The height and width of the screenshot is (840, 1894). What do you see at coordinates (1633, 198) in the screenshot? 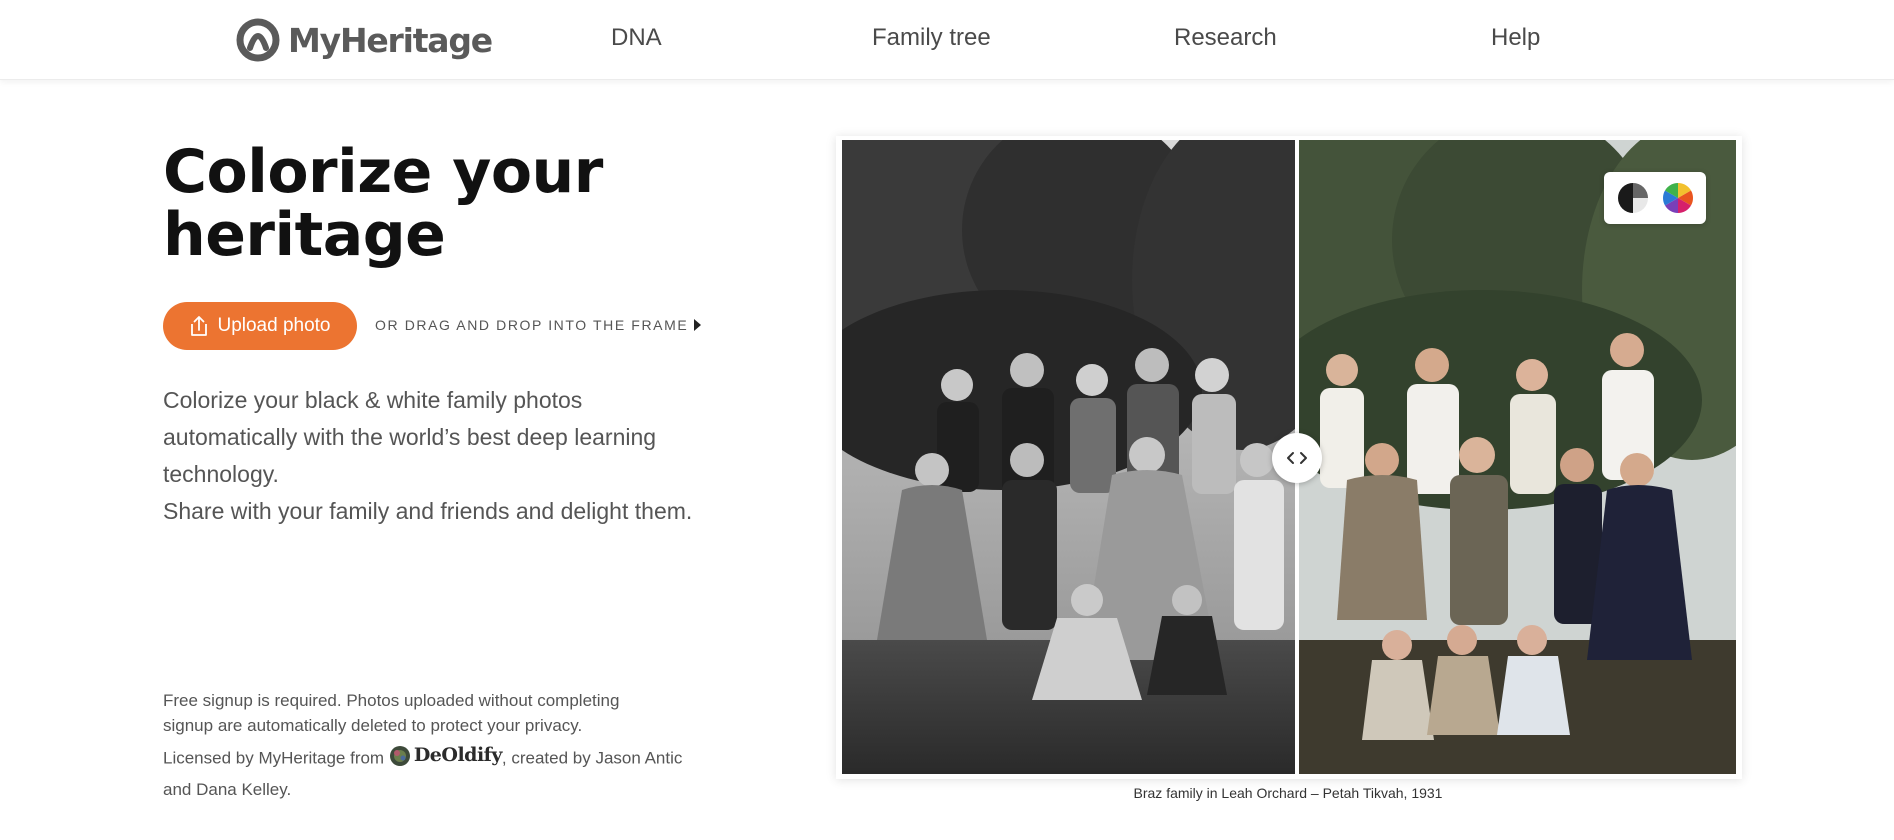
I see `black-and-white-icon` at bounding box center [1633, 198].